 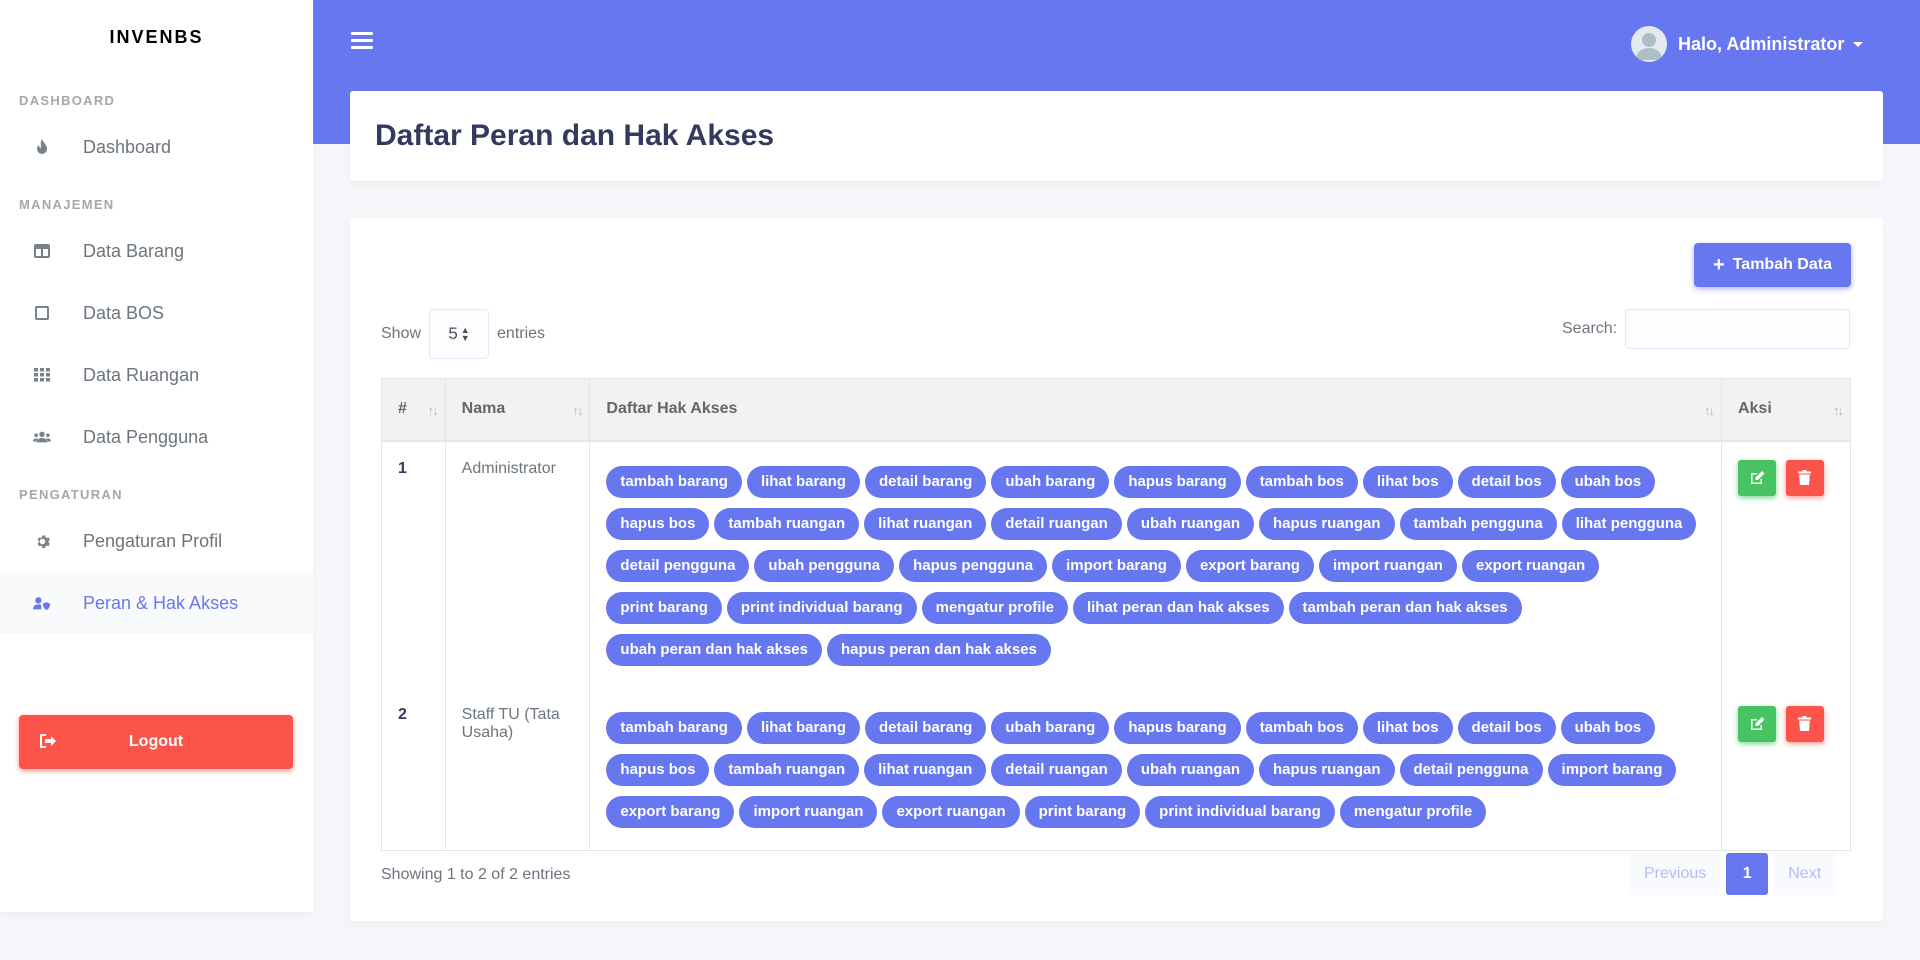 I want to click on row-number: 1, so click(x=413, y=564).